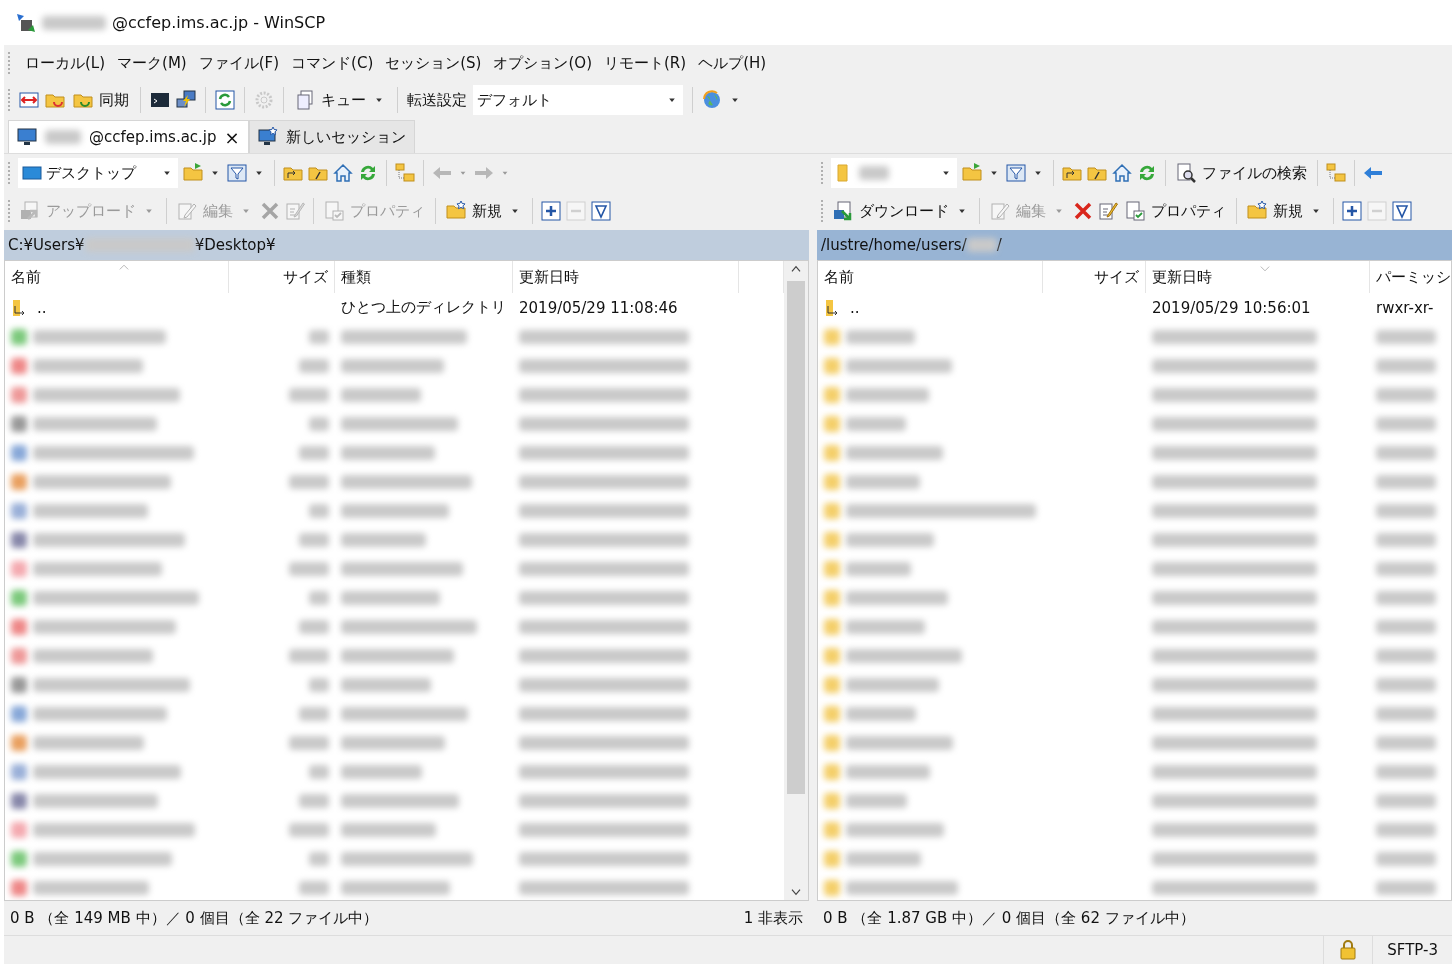 This screenshot has height=964, width=1452. Describe the element at coordinates (65, 63) in the screenshot. I see `menu-item: ローカル(L)` at that location.